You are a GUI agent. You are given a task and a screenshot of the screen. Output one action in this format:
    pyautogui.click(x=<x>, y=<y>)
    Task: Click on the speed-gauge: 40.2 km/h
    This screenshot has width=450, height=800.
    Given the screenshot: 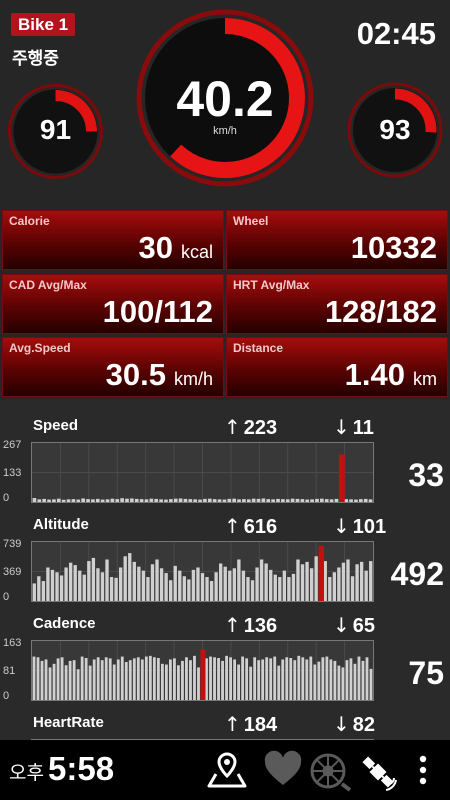 What is the action you would take?
    pyautogui.click(x=225, y=98)
    